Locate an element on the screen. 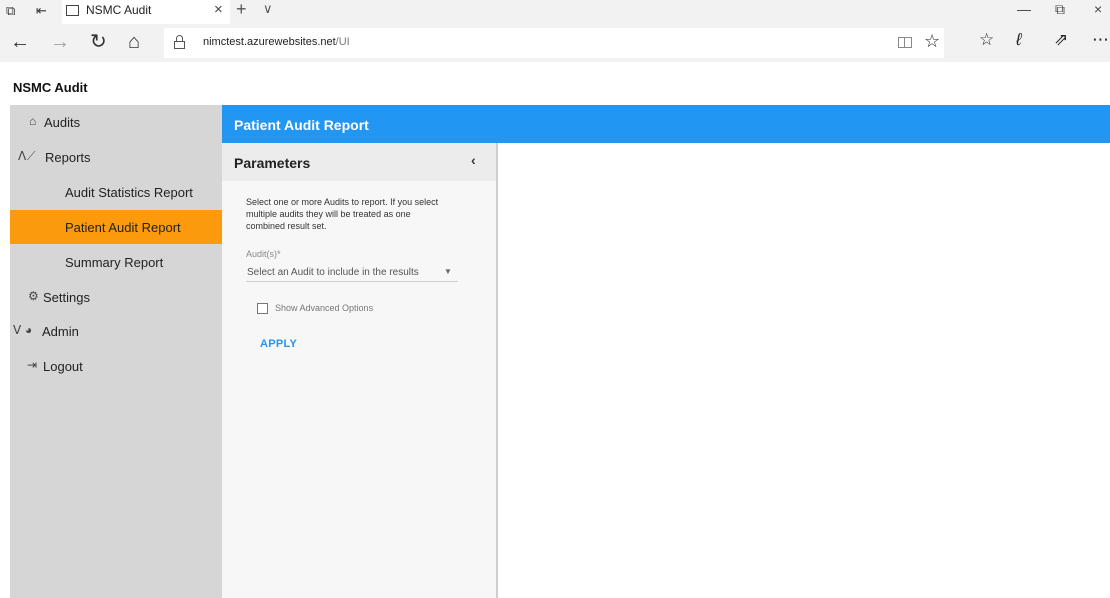 This screenshot has height=598, width=1110. sidebar-item-label: Settings is located at coordinates (66, 297).